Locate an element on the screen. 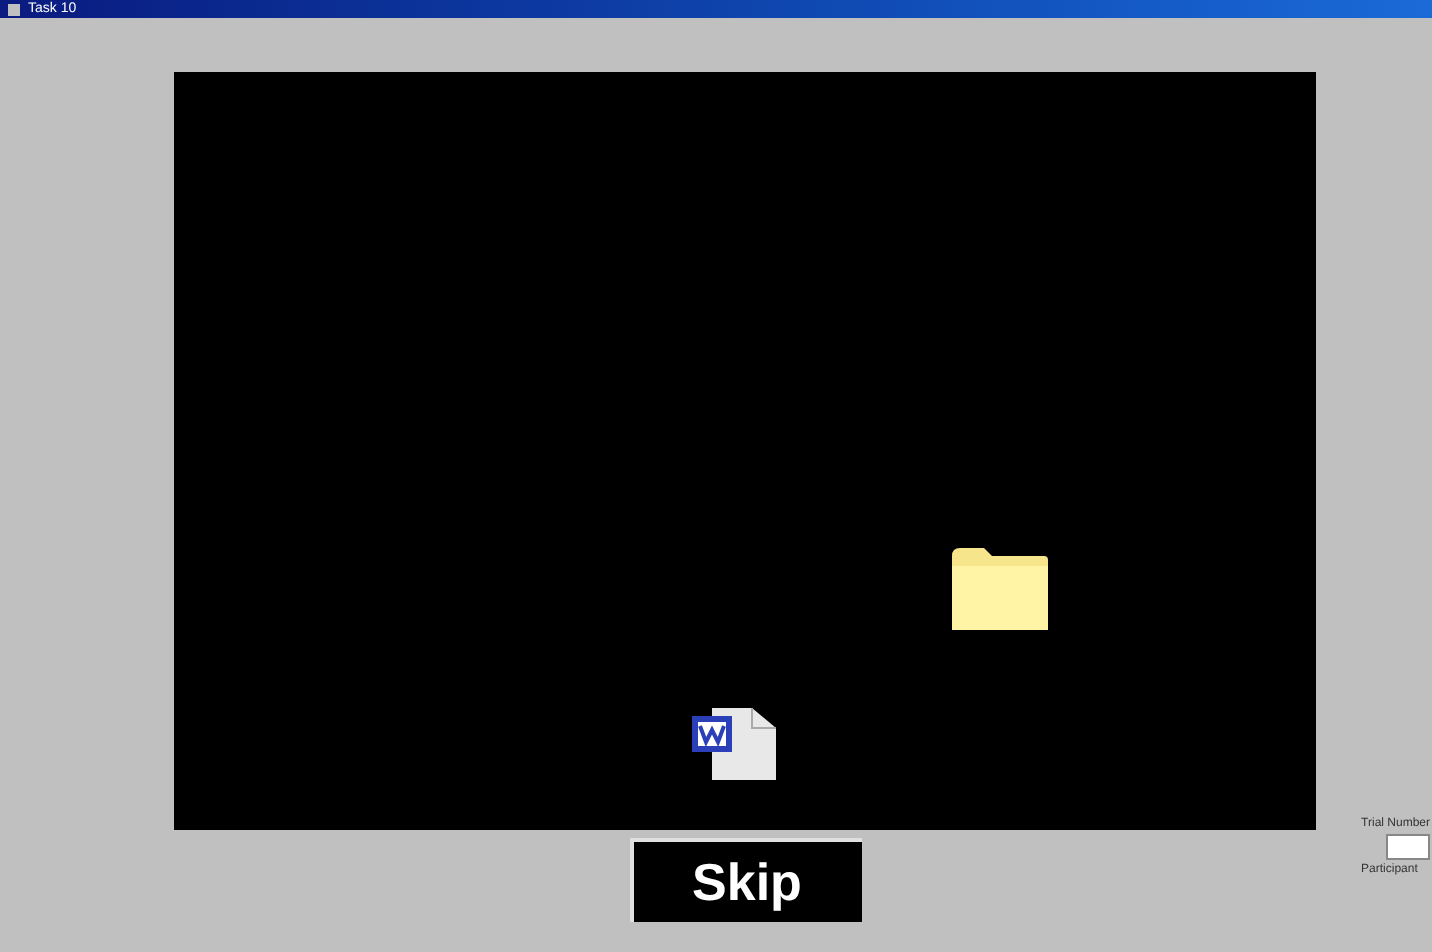 This screenshot has height=952, width=1432. skip-button: Skip is located at coordinates (745, 880).